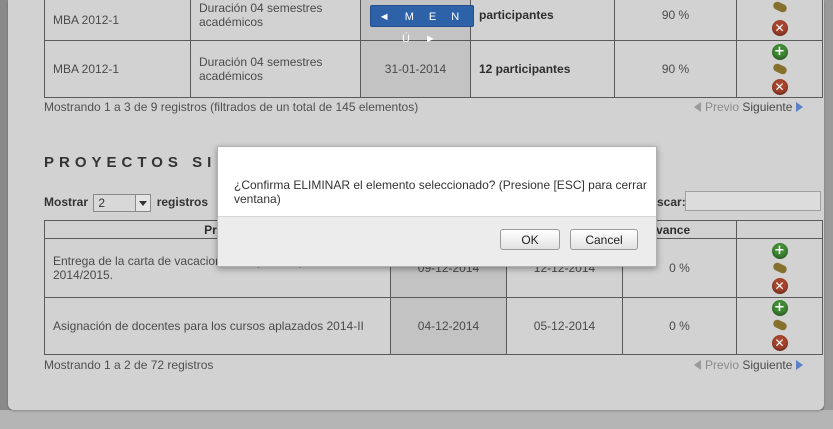  I want to click on participants-cell: 12 participantes, so click(542, 69).